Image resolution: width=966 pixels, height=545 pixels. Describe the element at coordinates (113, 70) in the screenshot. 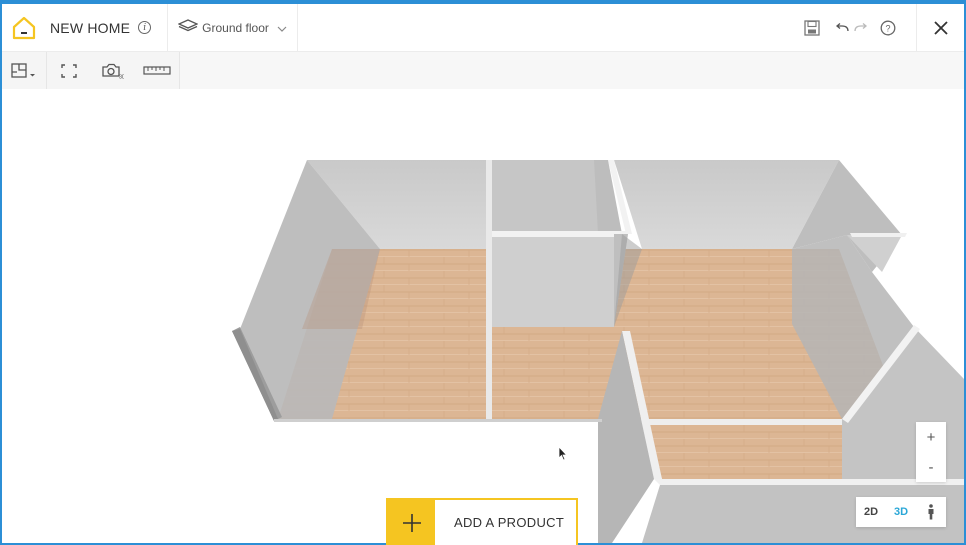

I see `camera-3d-icon: 3D` at that location.